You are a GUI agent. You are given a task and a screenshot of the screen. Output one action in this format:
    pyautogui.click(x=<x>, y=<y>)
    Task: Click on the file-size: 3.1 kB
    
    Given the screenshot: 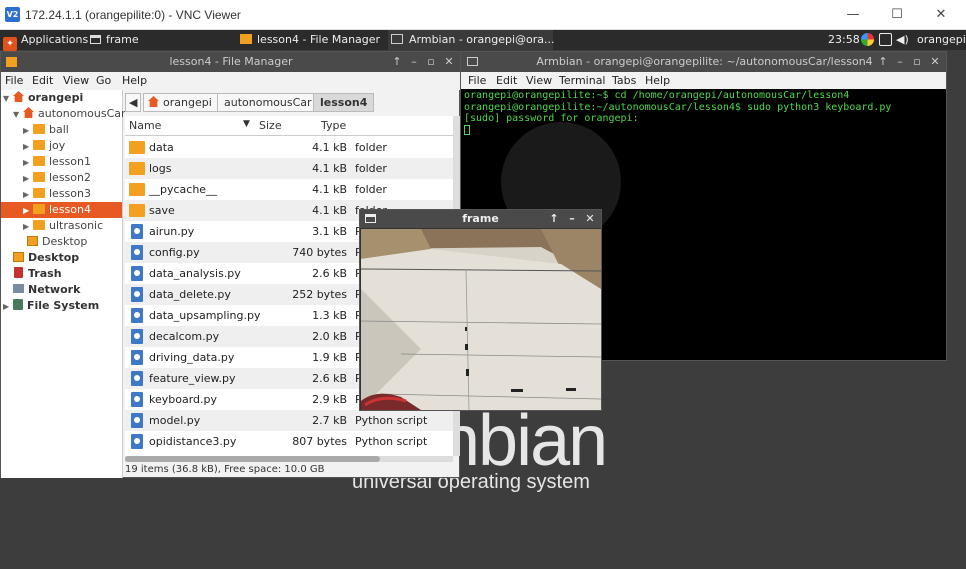 What is the action you would take?
    pyautogui.click(x=329, y=231)
    